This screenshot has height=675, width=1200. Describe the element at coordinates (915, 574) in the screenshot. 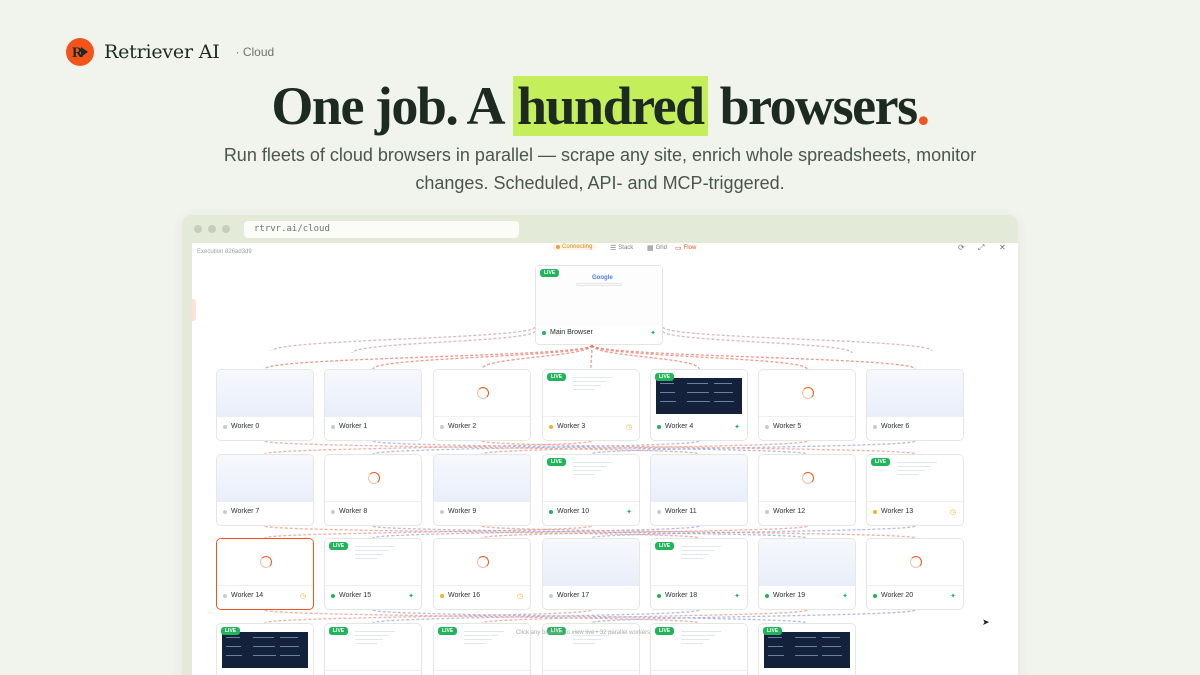

I see `worker-card: Worker 20 ✦` at that location.